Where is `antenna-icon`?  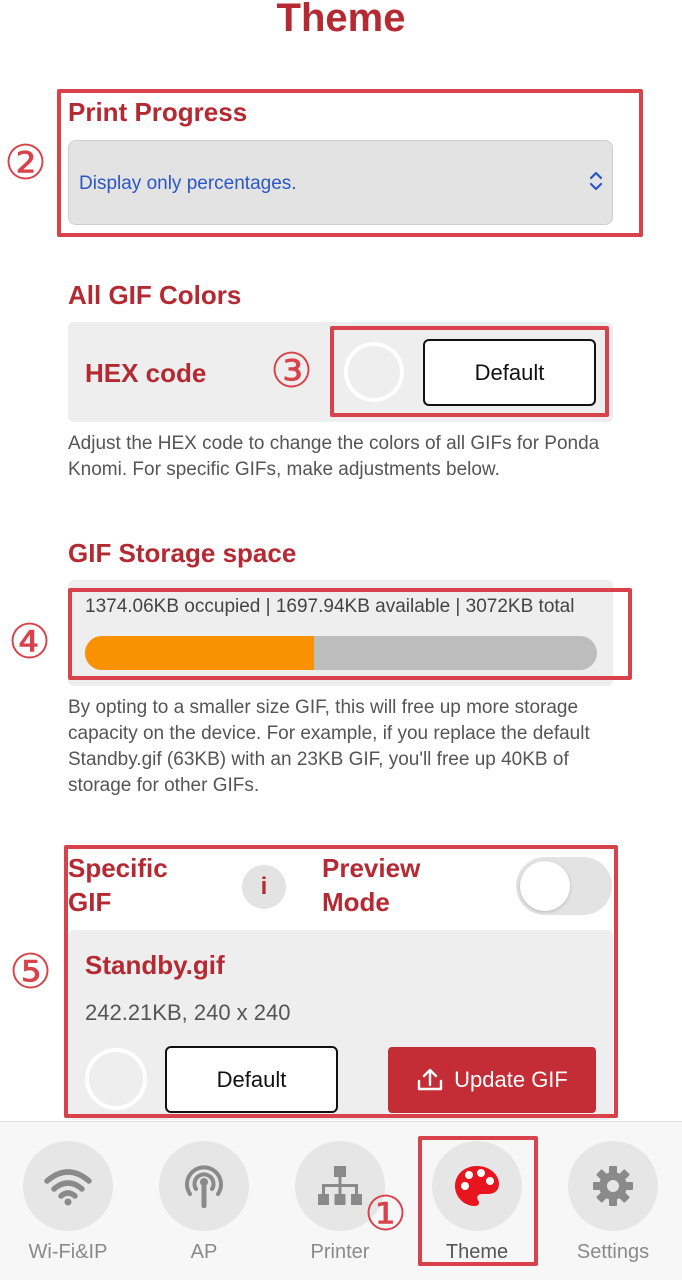
antenna-icon is located at coordinates (204, 1186).